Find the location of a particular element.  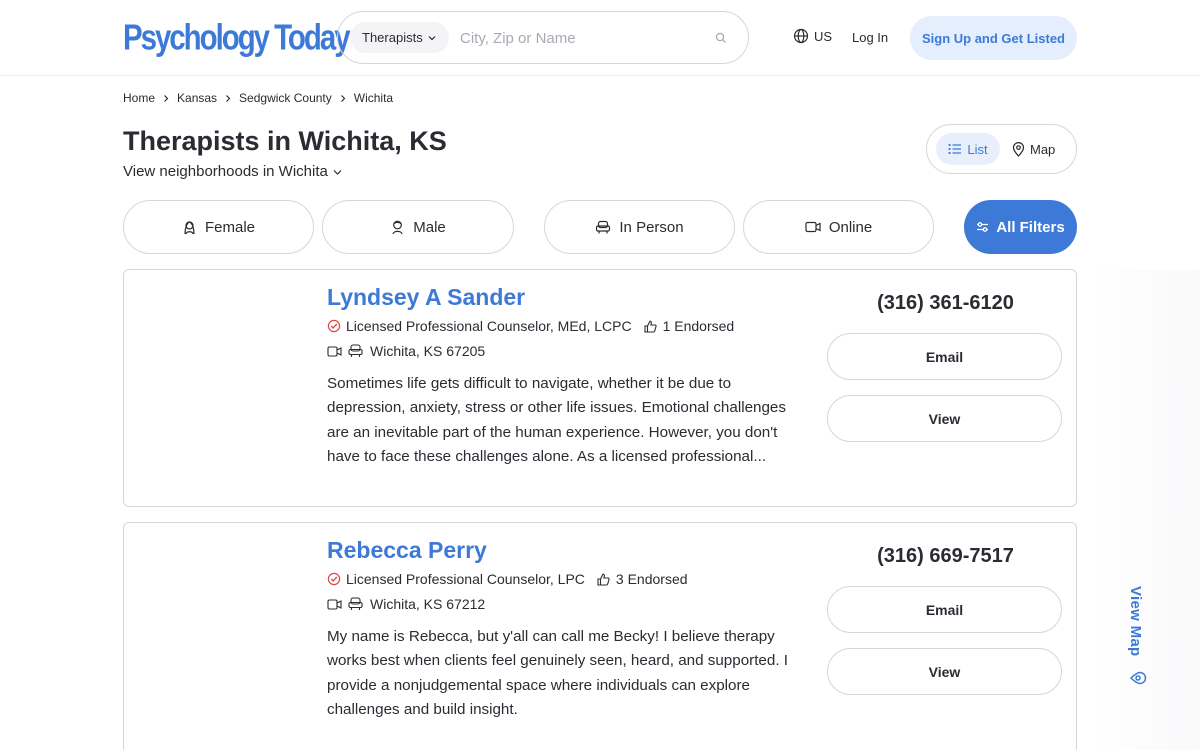

filter-in-person: In Person is located at coordinates (639, 227).